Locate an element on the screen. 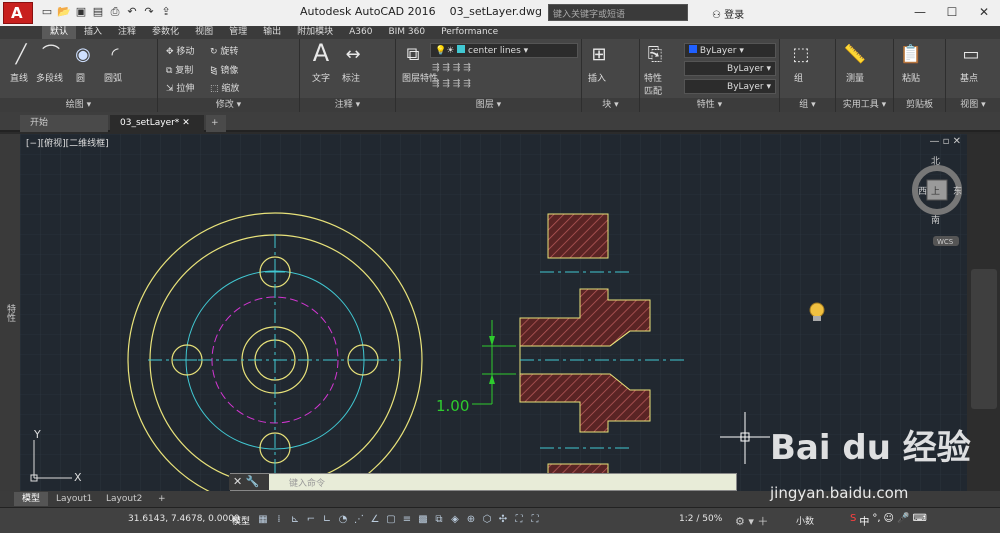  maximize-button: ☐ is located at coordinates (952, 12).